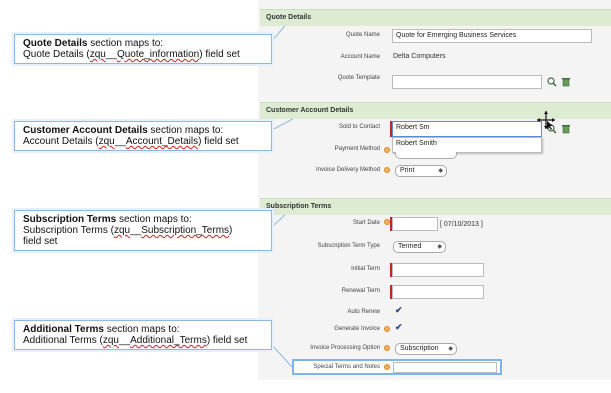 The width and height of the screenshot is (611, 393). I want to click on renewal-term-input, so click(438, 292).